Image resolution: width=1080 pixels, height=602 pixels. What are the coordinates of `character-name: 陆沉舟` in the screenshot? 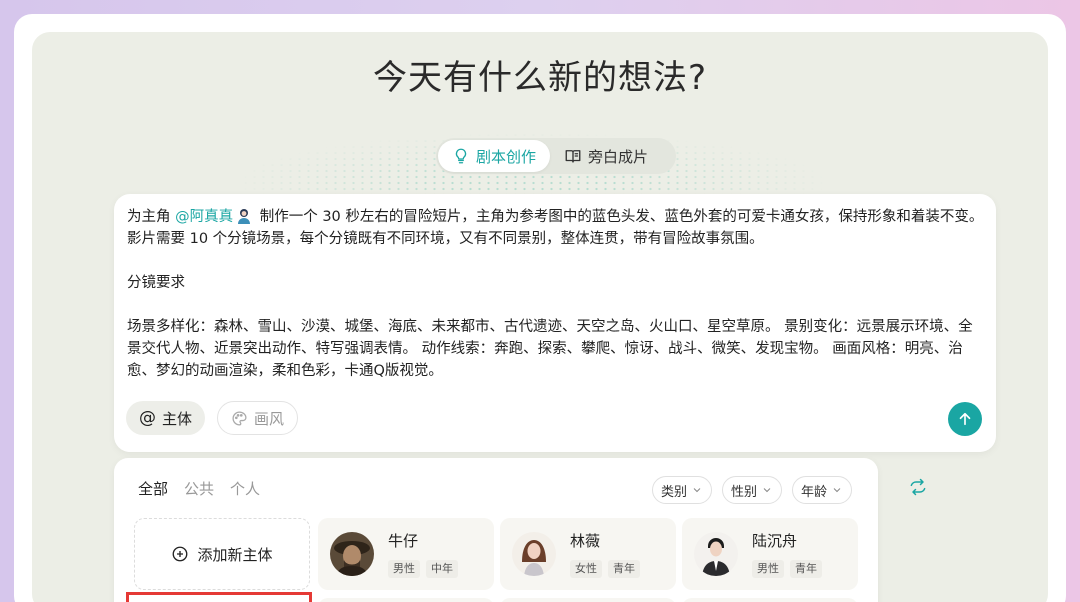 It's located at (775, 541).